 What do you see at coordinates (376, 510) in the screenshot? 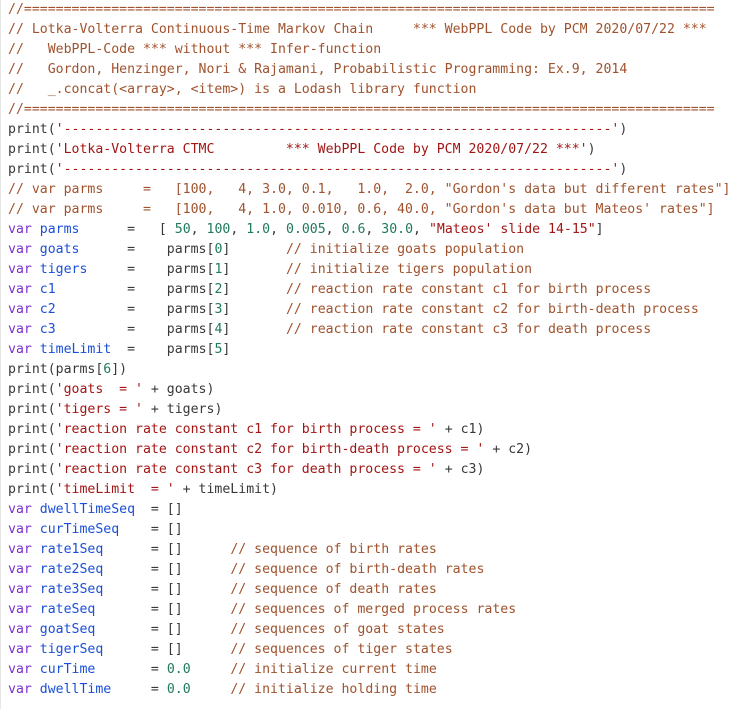
I see `code-line: var dwellTimeSeq = []` at bounding box center [376, 510].